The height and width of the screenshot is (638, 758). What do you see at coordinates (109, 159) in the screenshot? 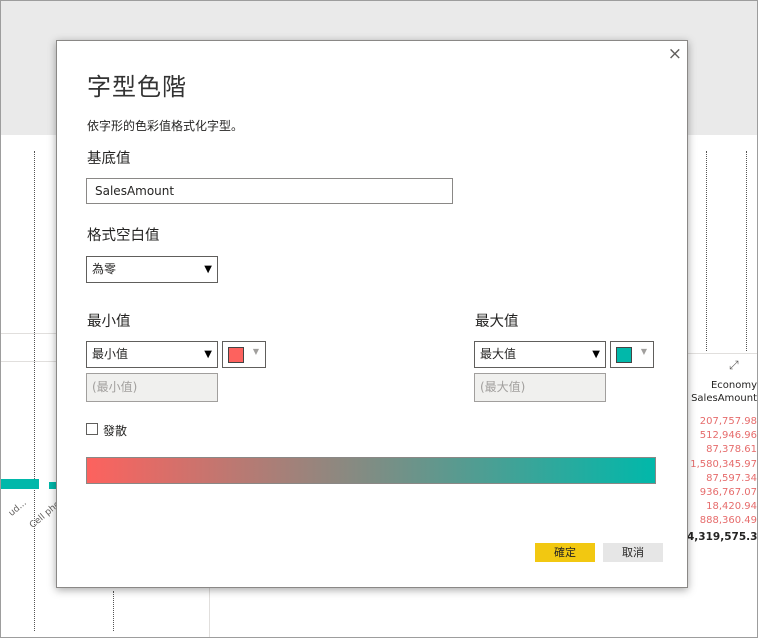
I see `base-value-label: 基底值` at bounding box center [109, 159].